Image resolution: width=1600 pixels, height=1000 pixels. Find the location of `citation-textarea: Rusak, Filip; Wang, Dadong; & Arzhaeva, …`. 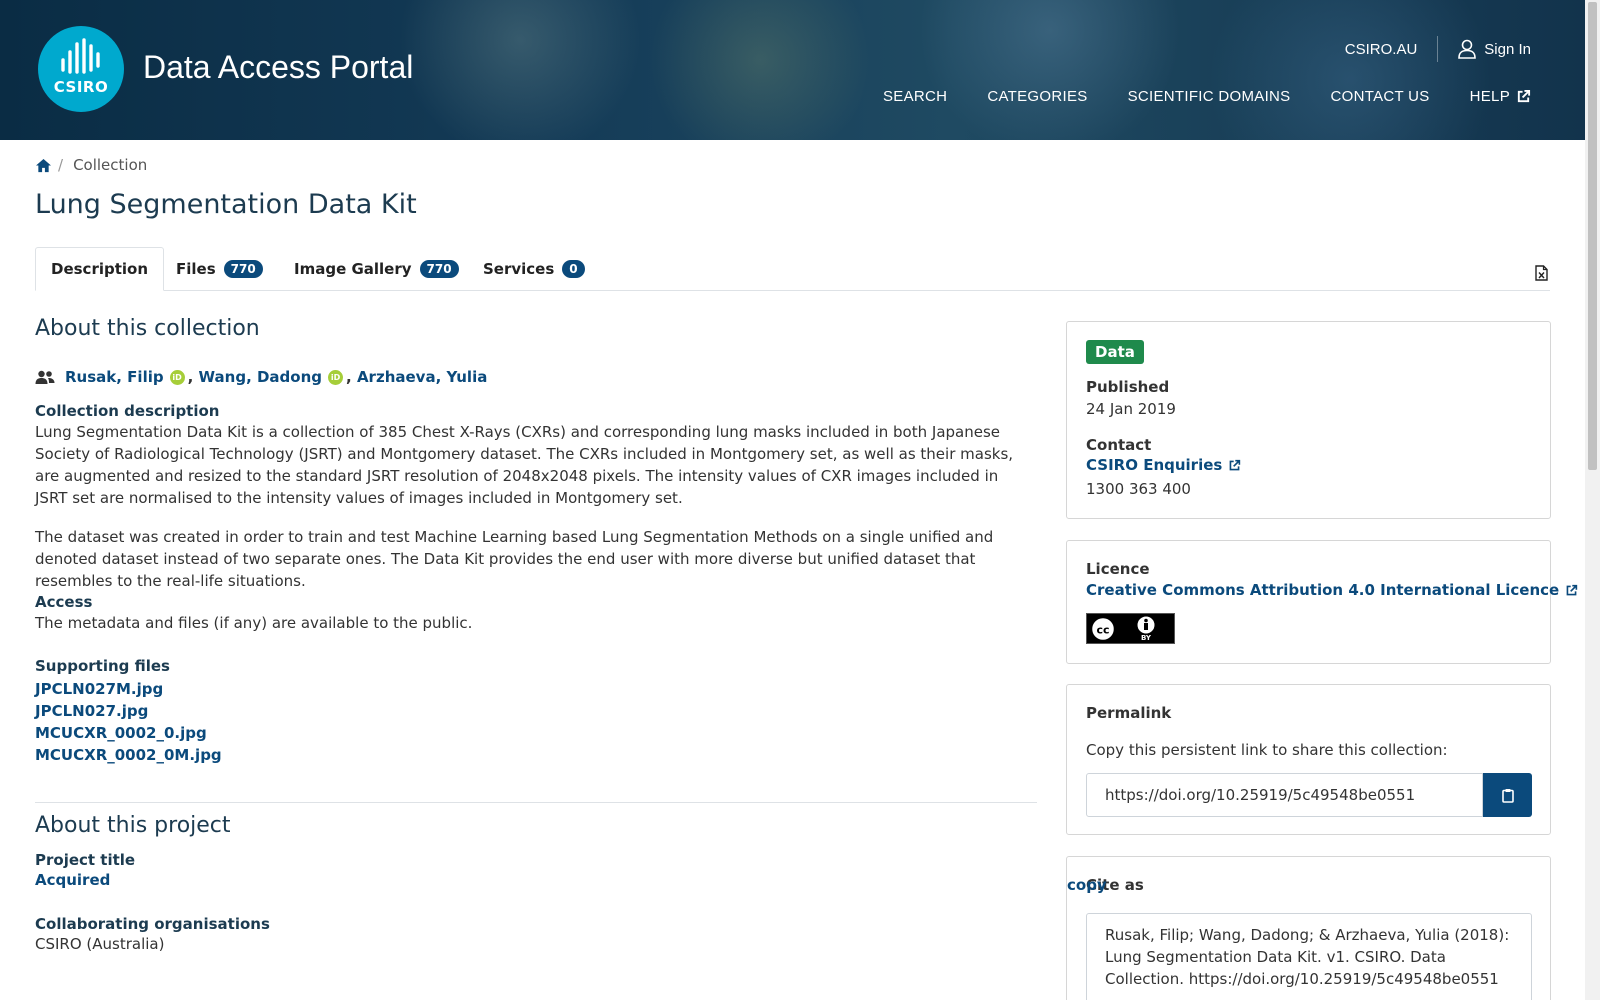

citation-textarea: Rusak, Filip; Wang, Dadong; & Arzhaeva, … is located at coordinates (1309, 956).